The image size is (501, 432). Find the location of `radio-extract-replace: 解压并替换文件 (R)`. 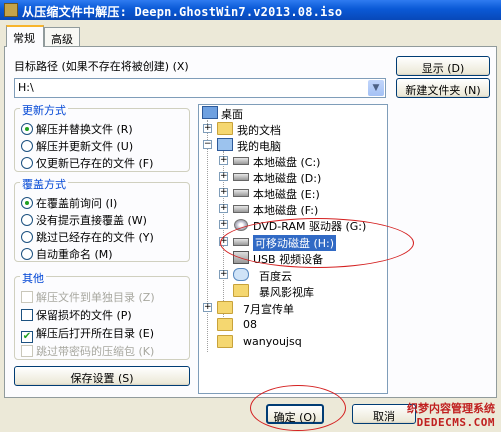

radio-extract-replace: 解压并替换文件 (R) is located at coordinates (77, 128).